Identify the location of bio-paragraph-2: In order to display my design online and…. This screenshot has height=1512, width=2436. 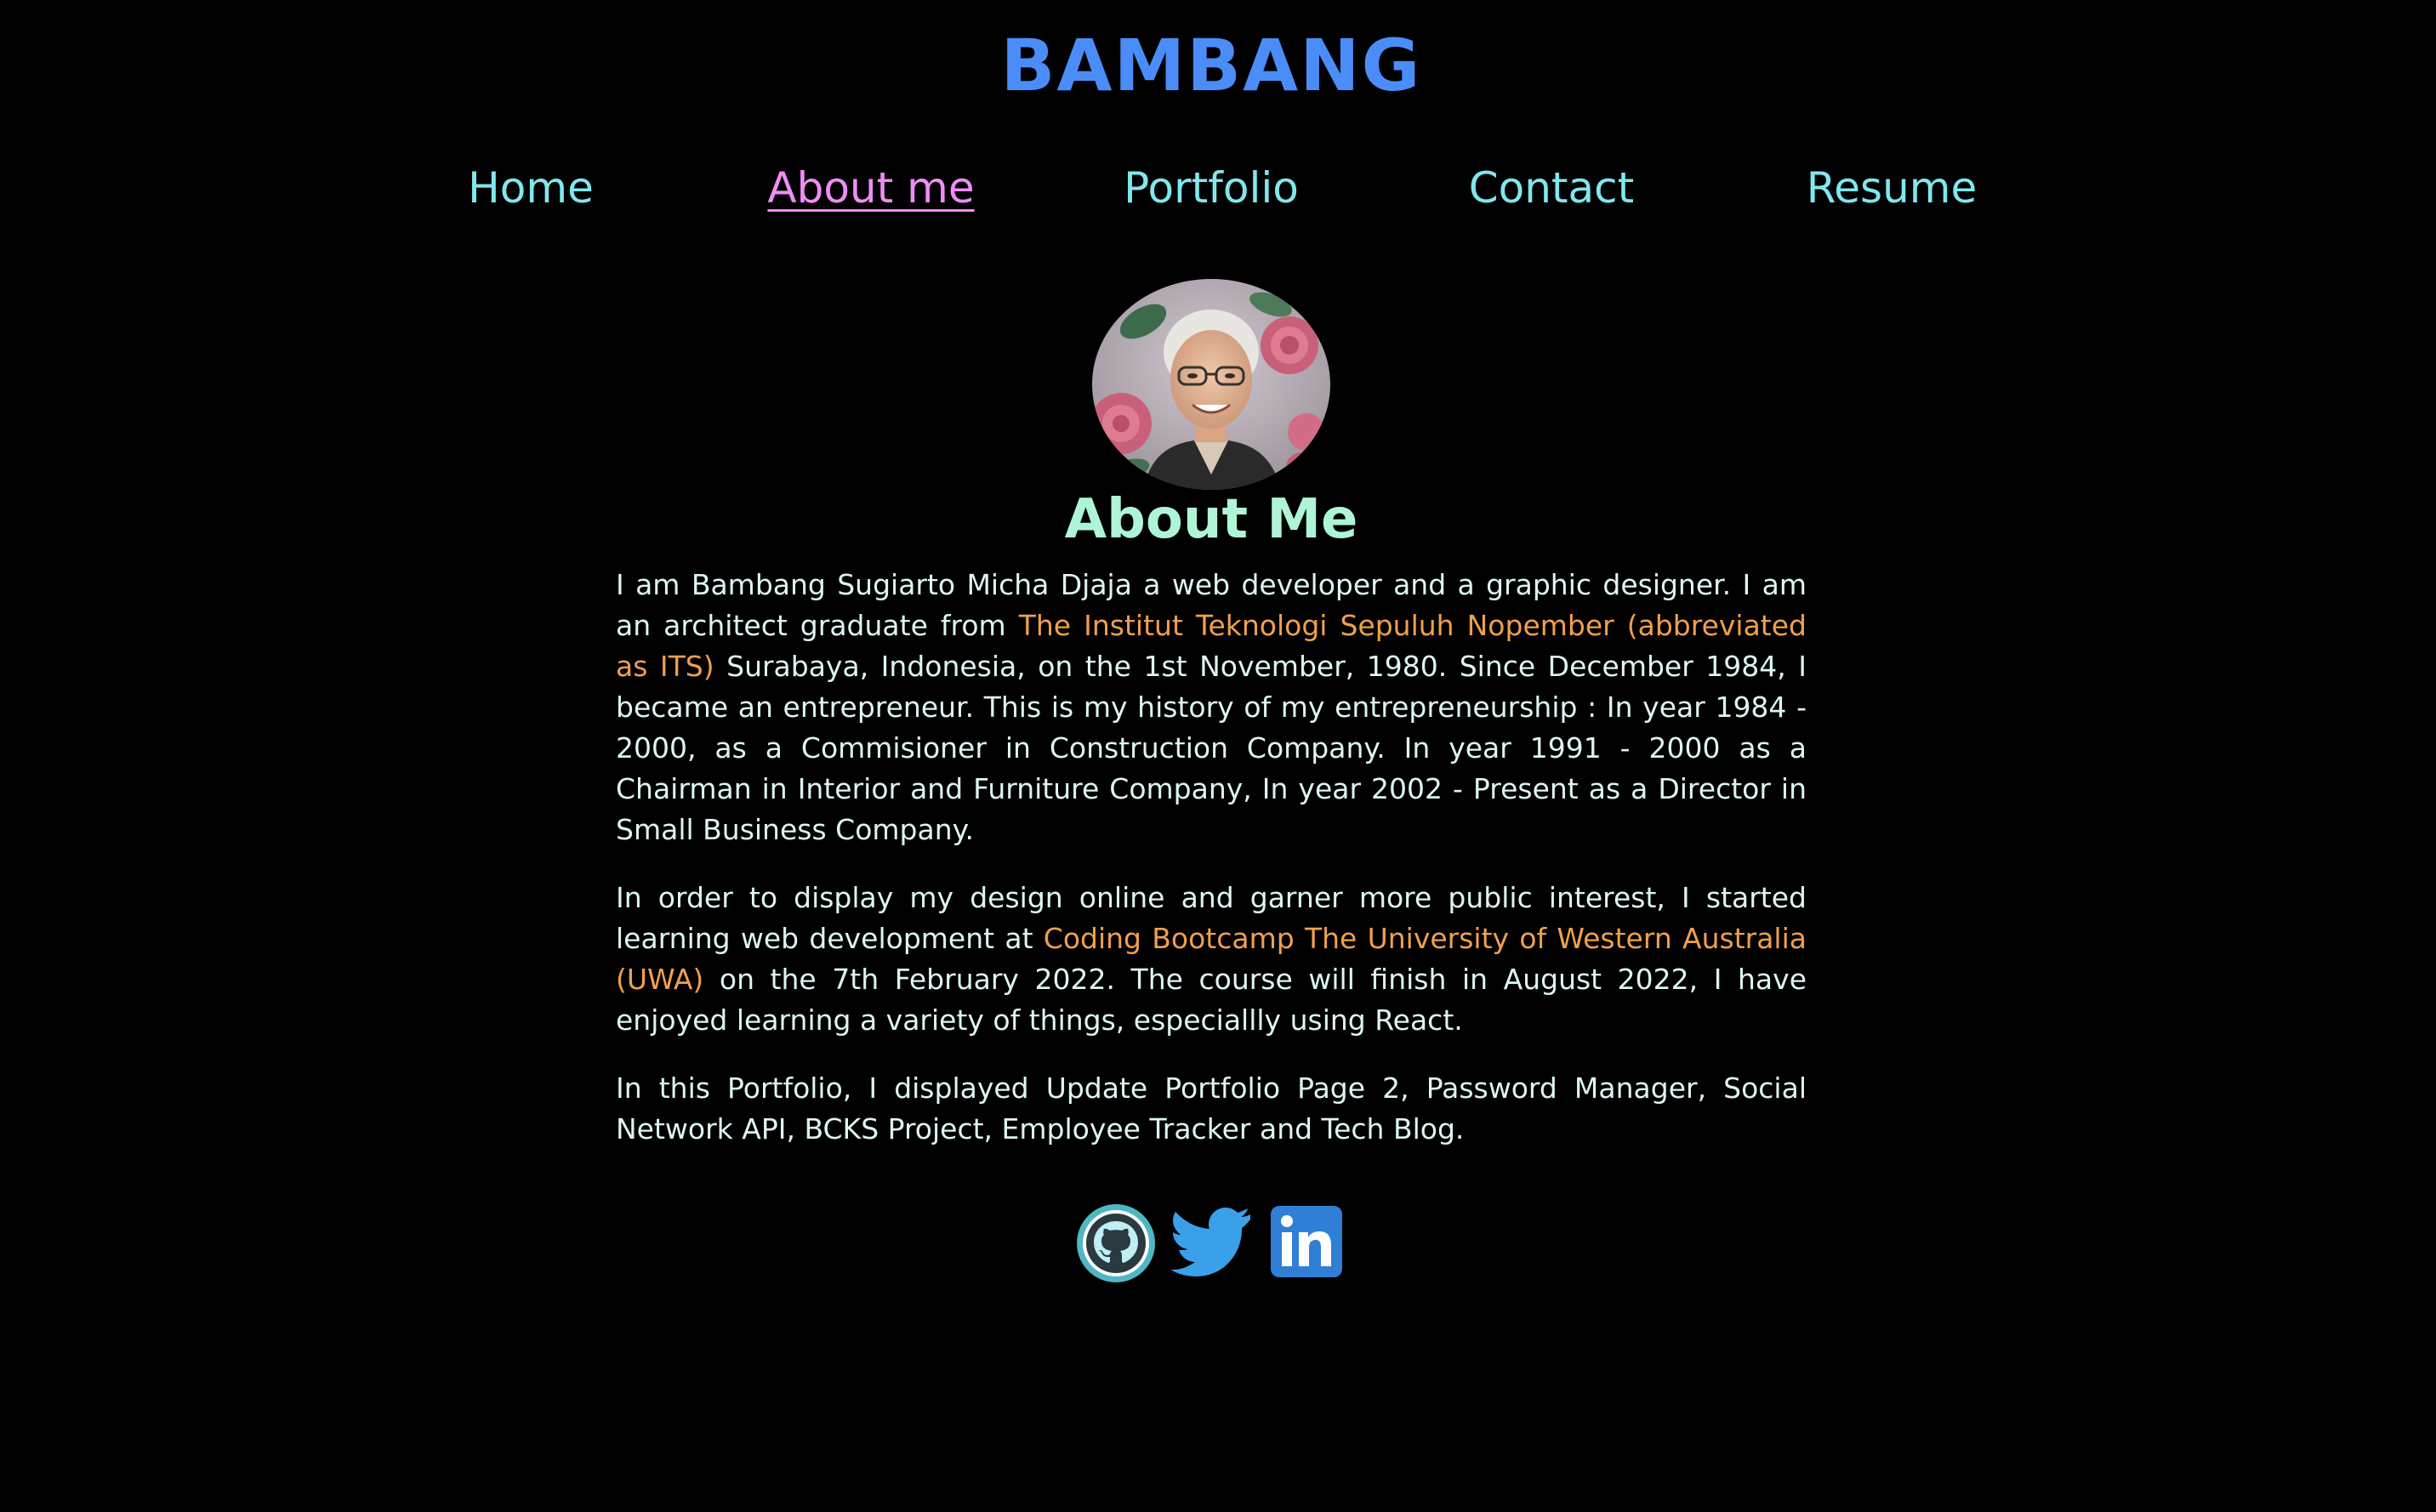
(1211, 959).